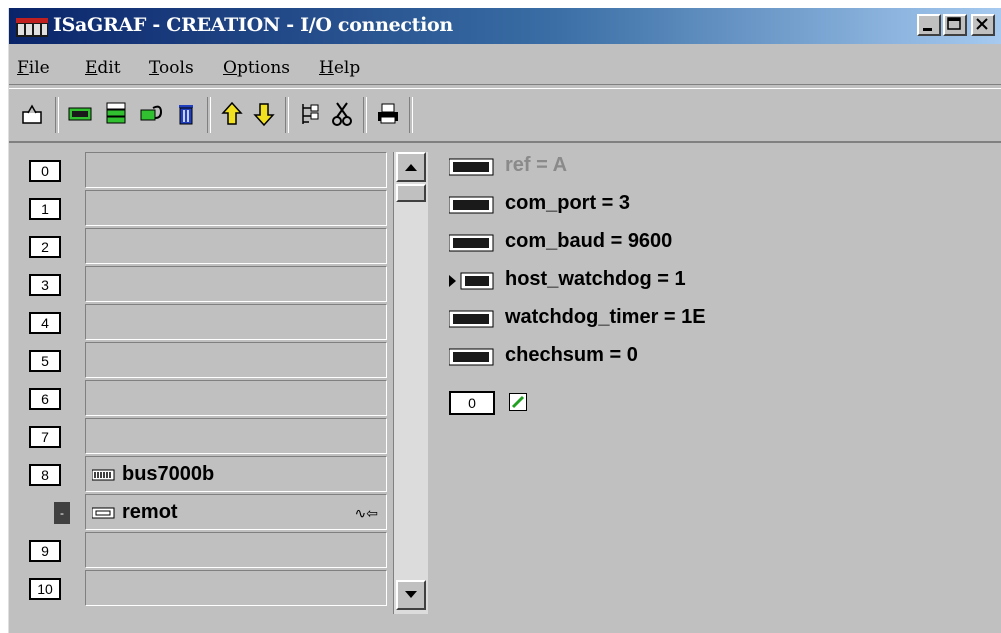 The height and width of the screenshot is (633, 1001). I want to click on slot-number: -, so click(62, 513).